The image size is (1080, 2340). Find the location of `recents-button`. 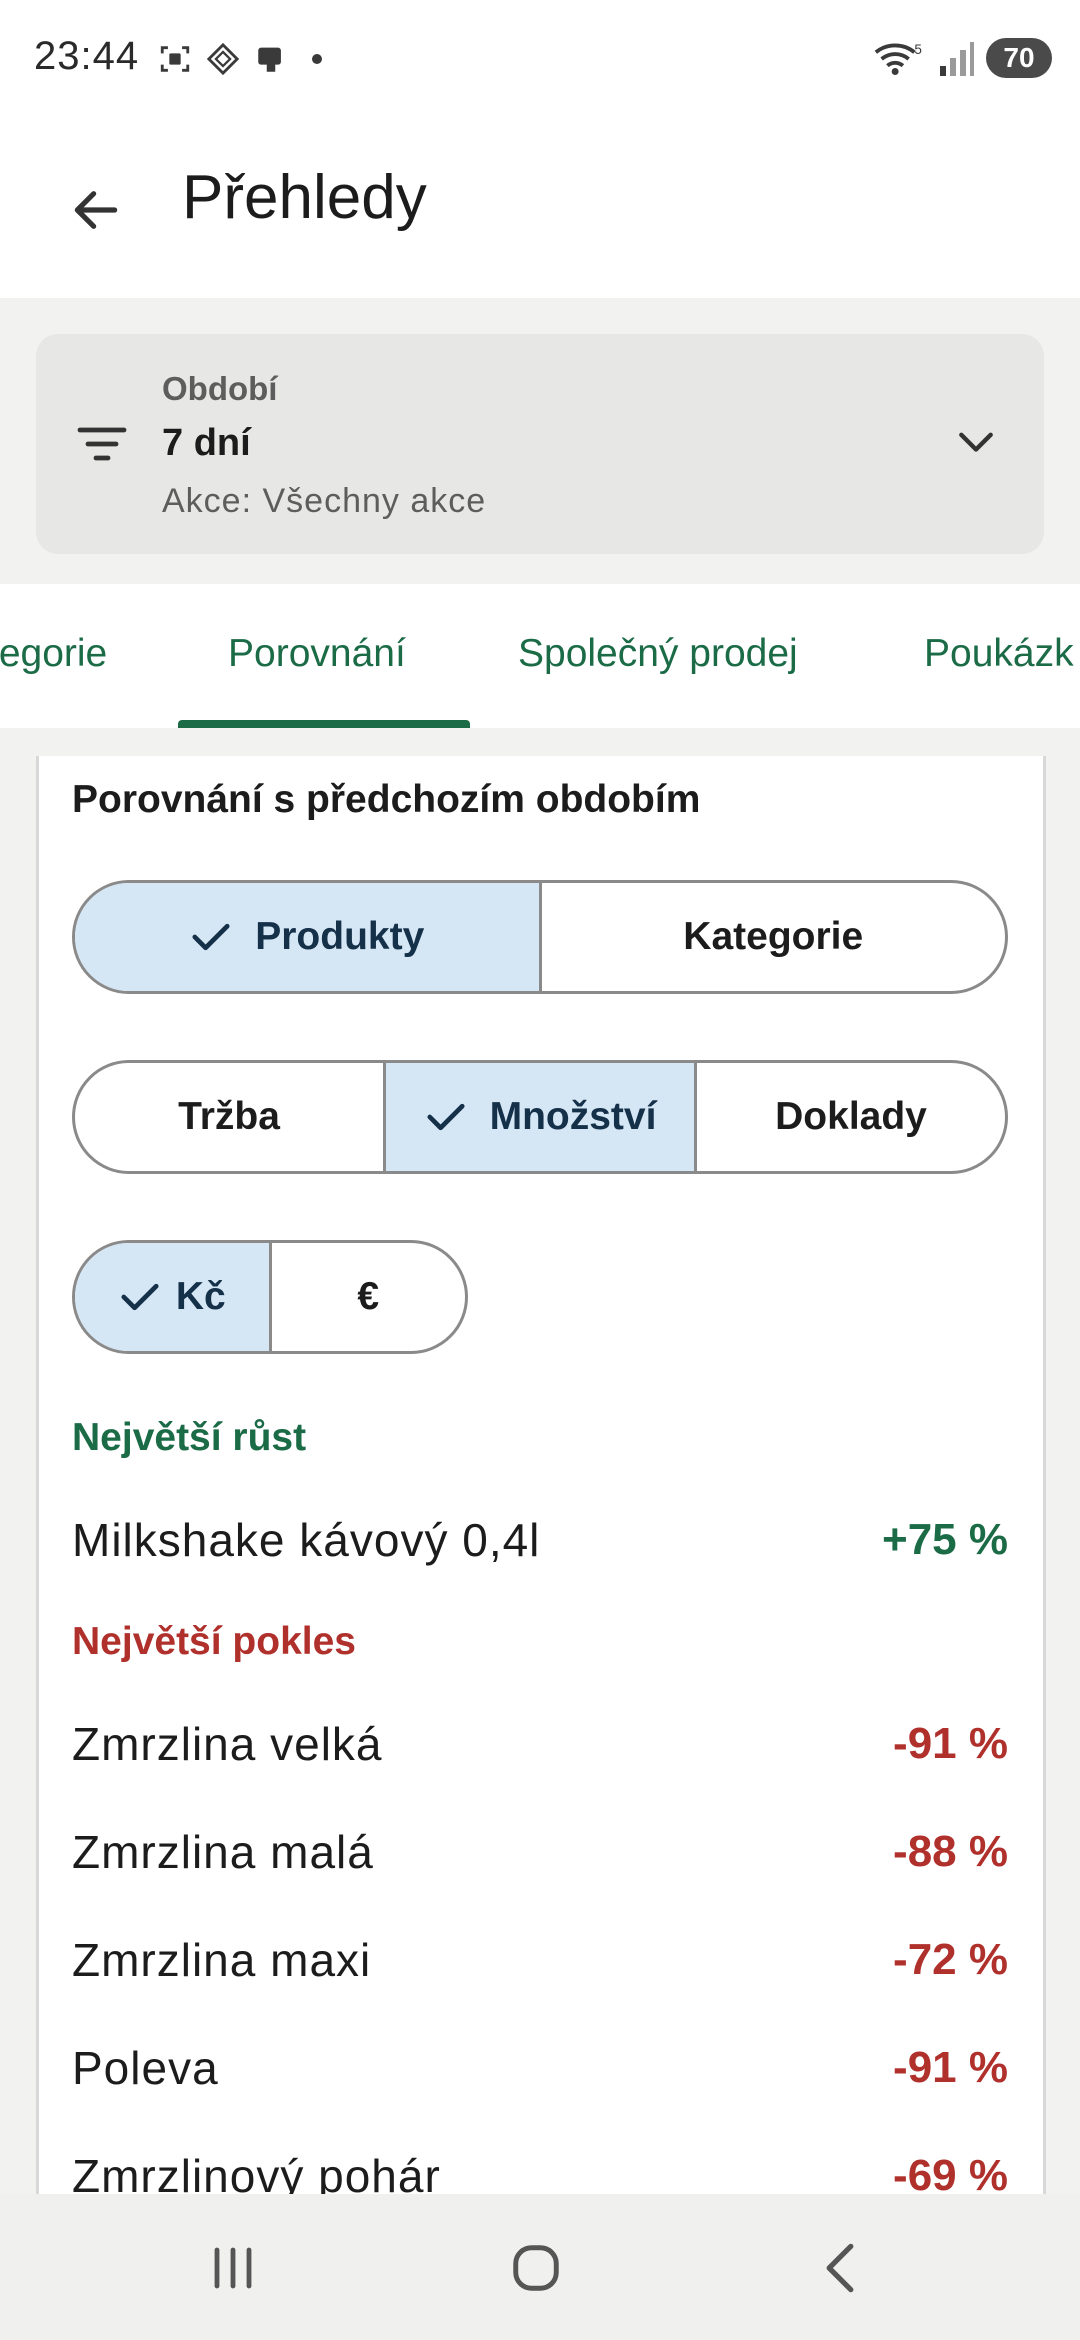

recents-button is located at coordinates (234, 2268).